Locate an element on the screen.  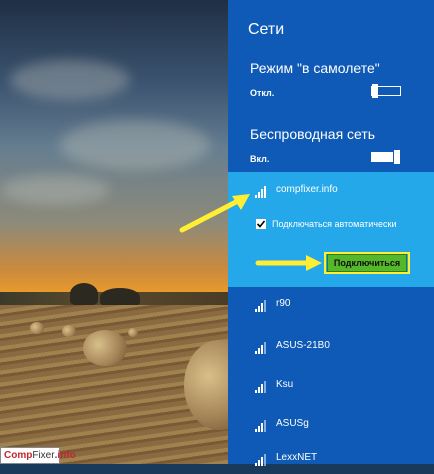
arrow-to-network is located at coordinates (214, 213).